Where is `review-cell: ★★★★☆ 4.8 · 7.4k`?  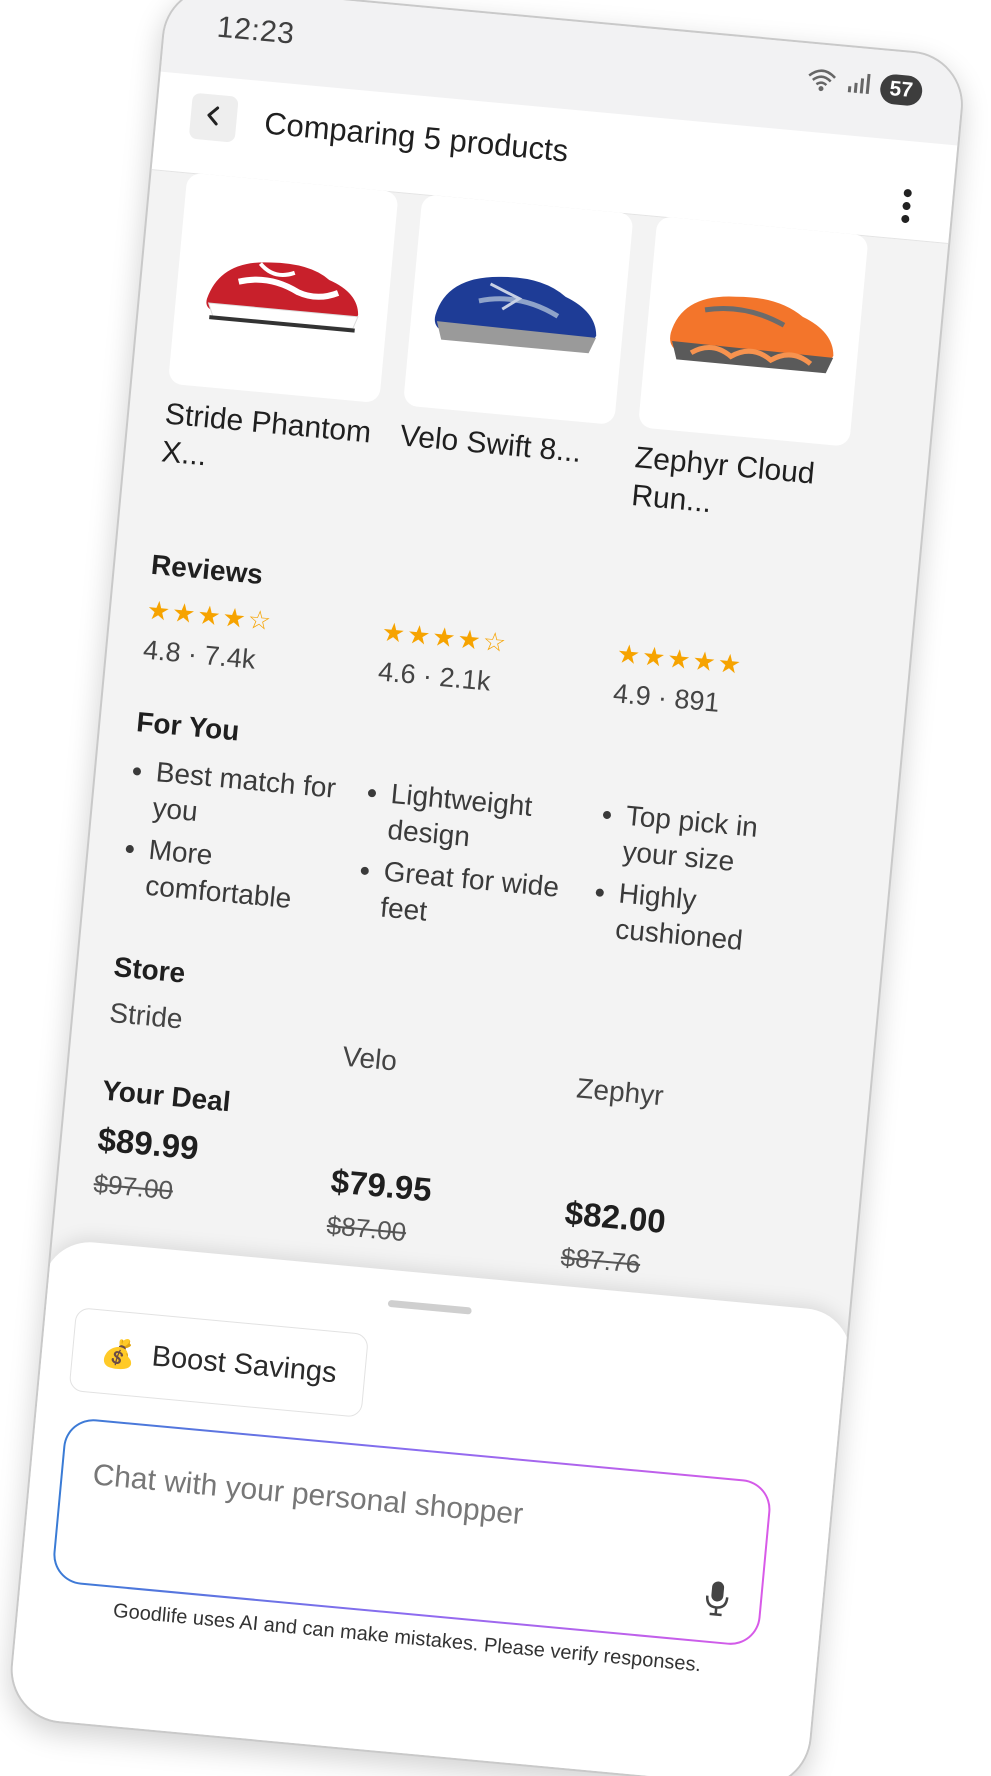 review-cell: ★★★★☆ 4.8 · 7.4k is located at coordinates (253, 640).